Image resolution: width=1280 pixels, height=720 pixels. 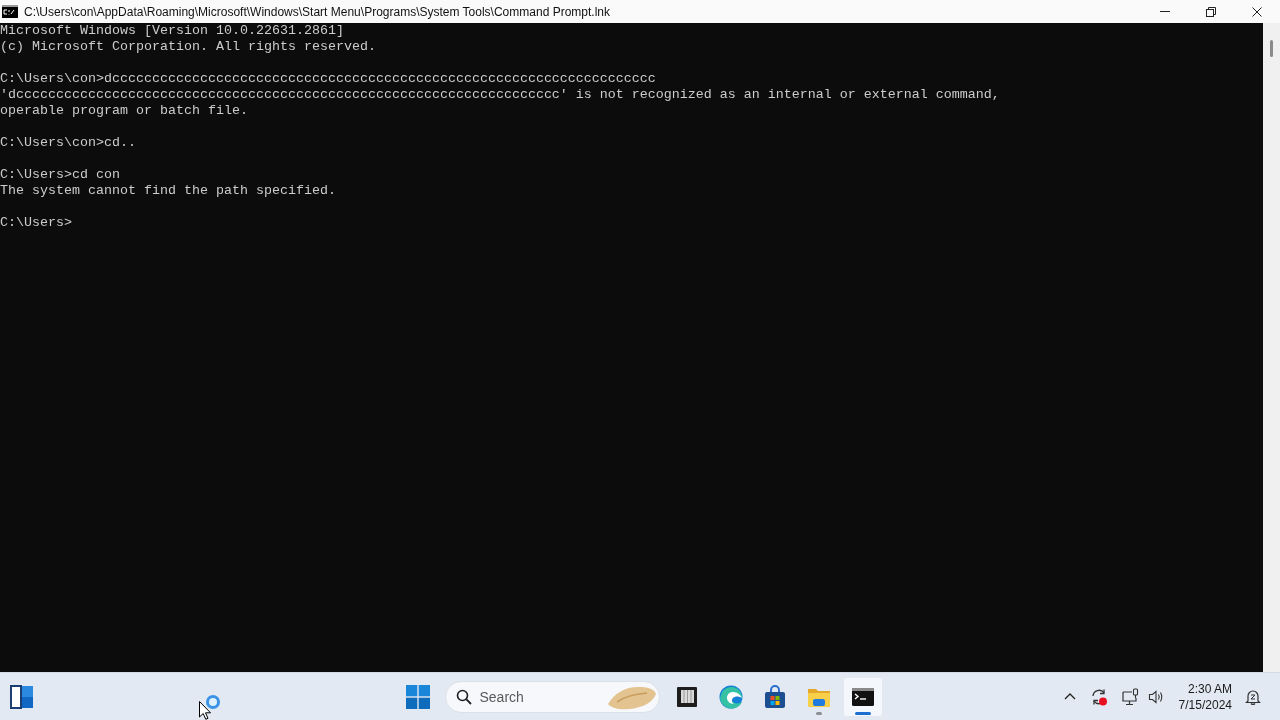 I want to click on swirl-icon, so click(x=730, y=696).